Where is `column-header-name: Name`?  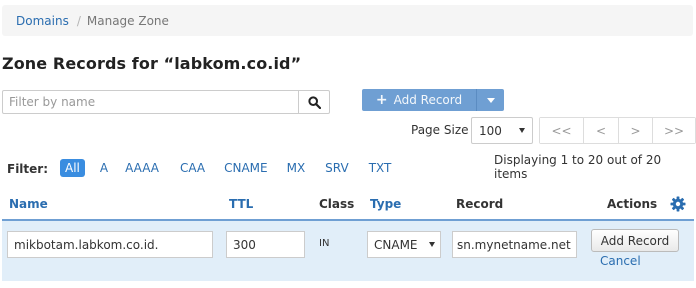
column-header-name: Name is located at coordinates (28, 204).